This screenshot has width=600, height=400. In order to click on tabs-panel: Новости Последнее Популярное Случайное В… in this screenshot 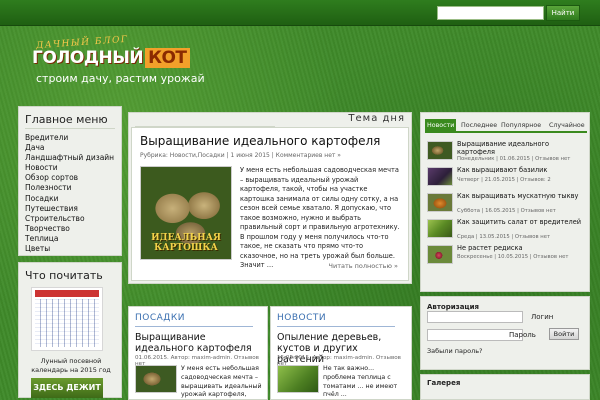, I will do `click(505, 202)`.